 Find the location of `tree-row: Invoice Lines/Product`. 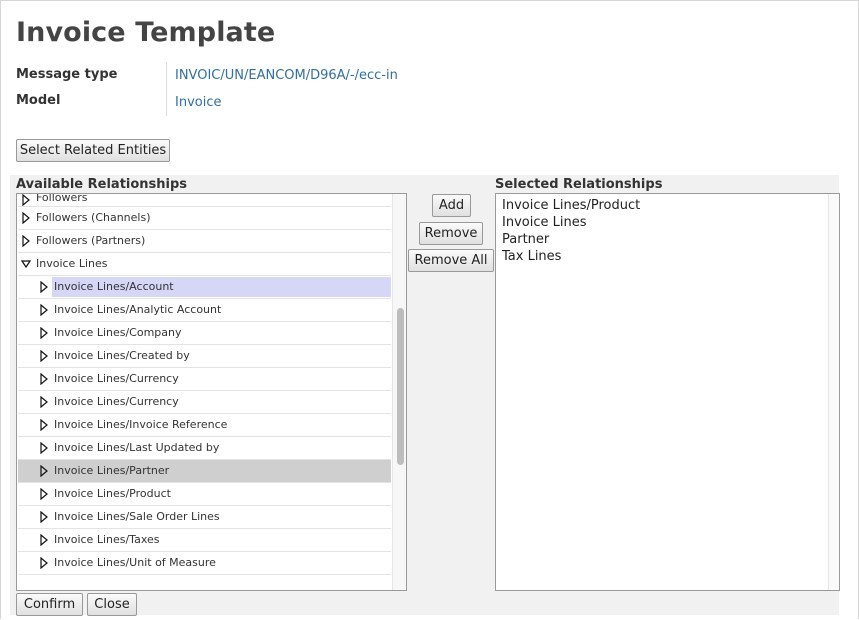

tree-row: Invoice Lines/Product is located at coordinates (204, 494).